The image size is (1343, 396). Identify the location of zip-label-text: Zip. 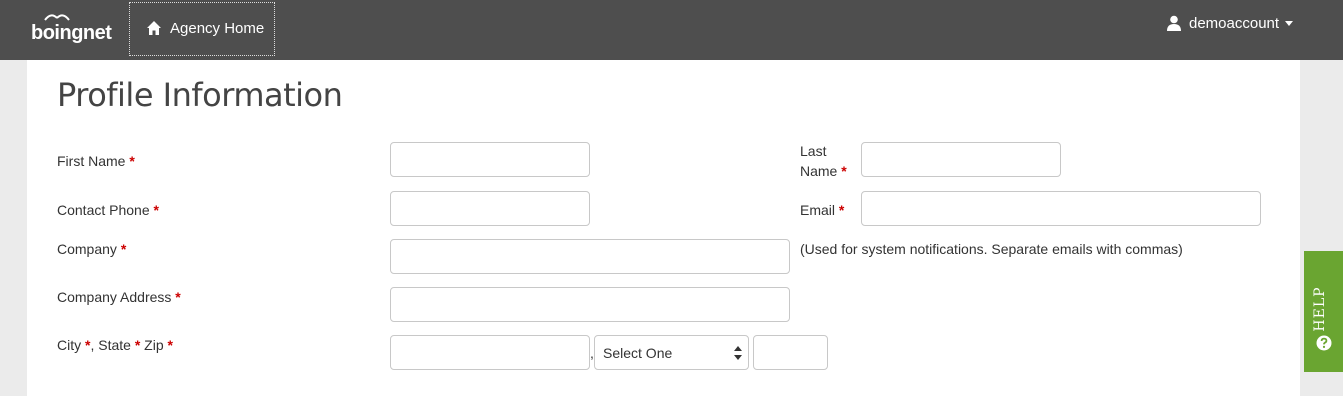
(152, 345).